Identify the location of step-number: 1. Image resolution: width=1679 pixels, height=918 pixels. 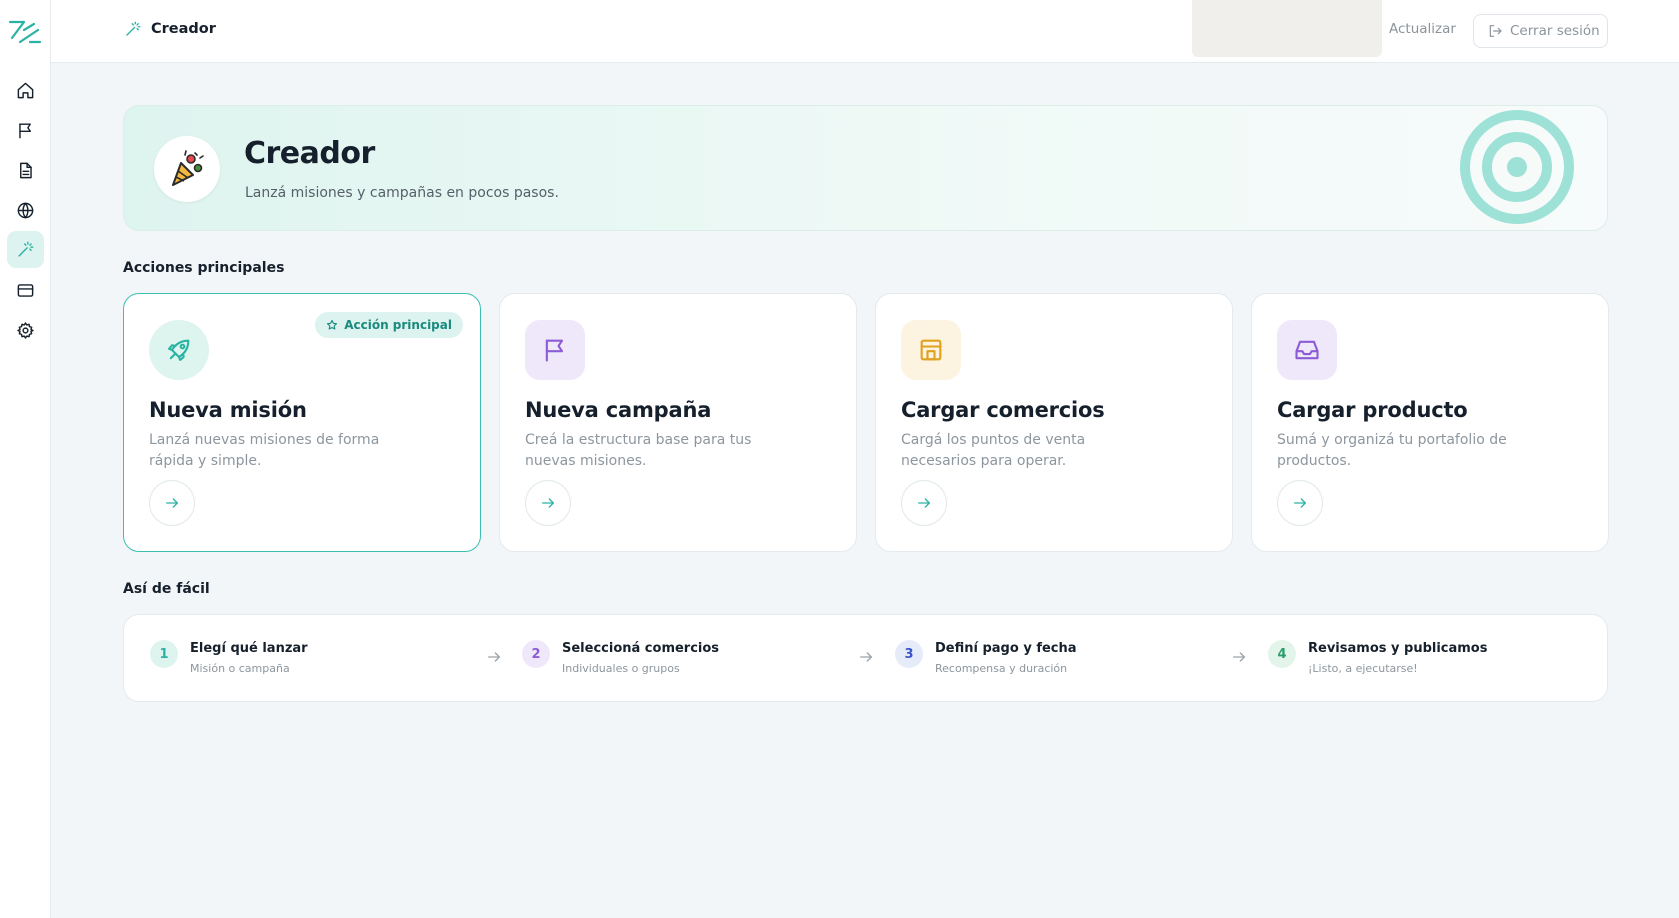
(164, 654).